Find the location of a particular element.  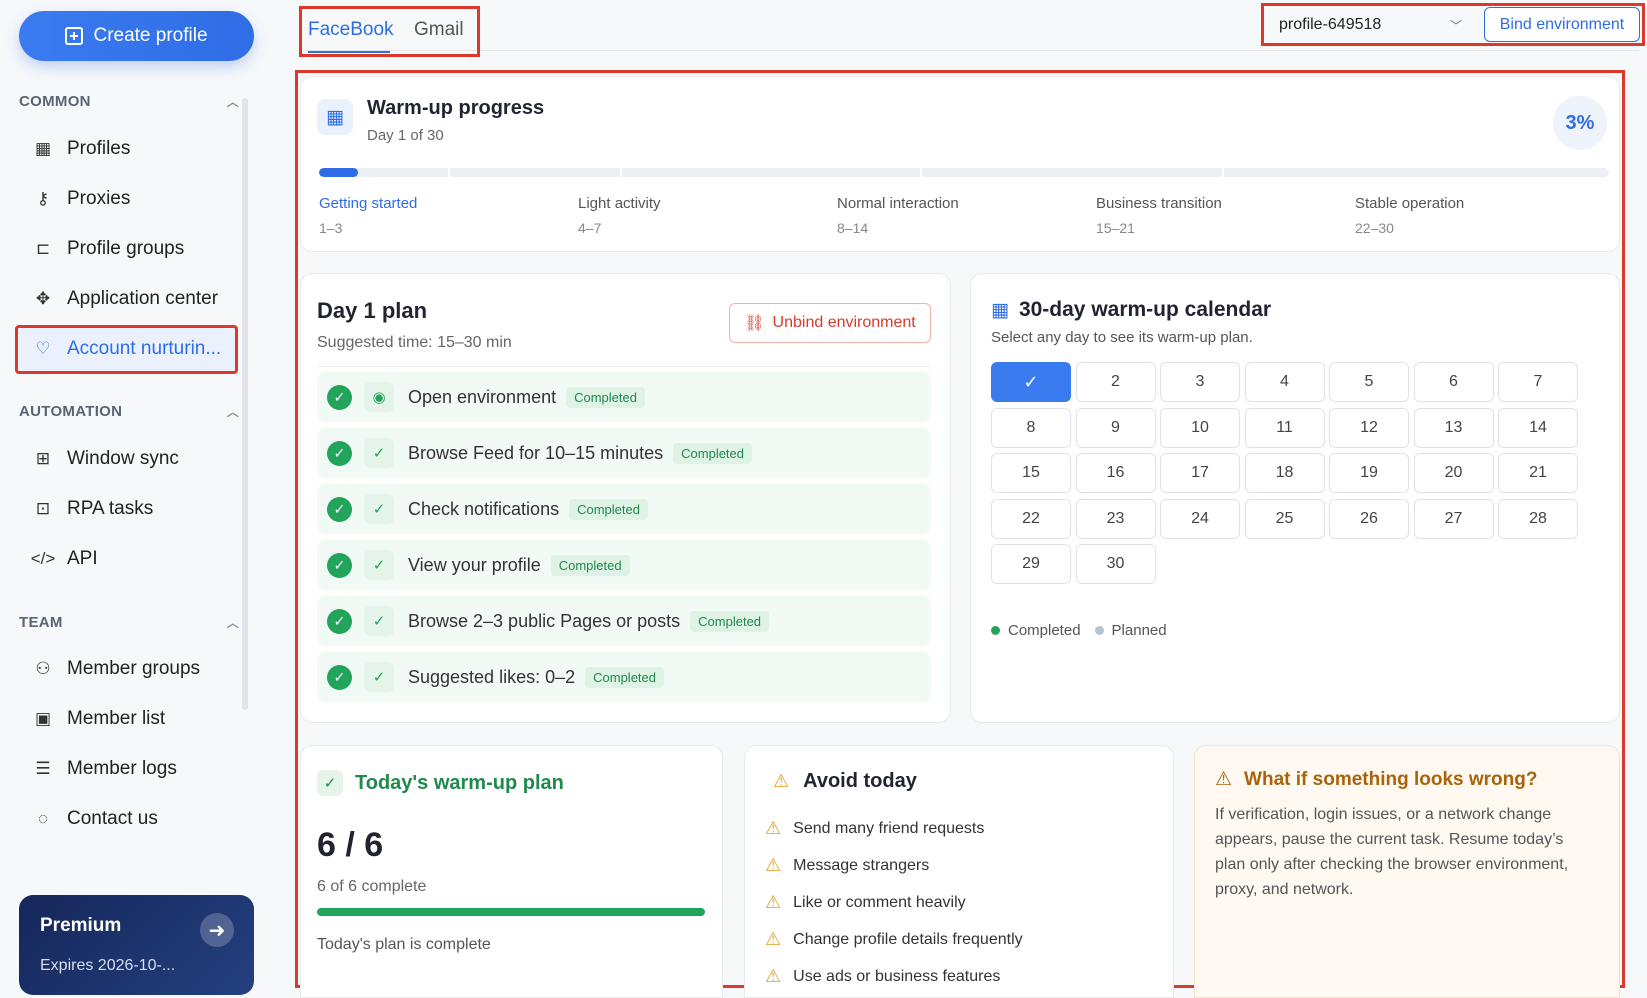

network-icon: ⚷ is located at coordinates (43, 198).